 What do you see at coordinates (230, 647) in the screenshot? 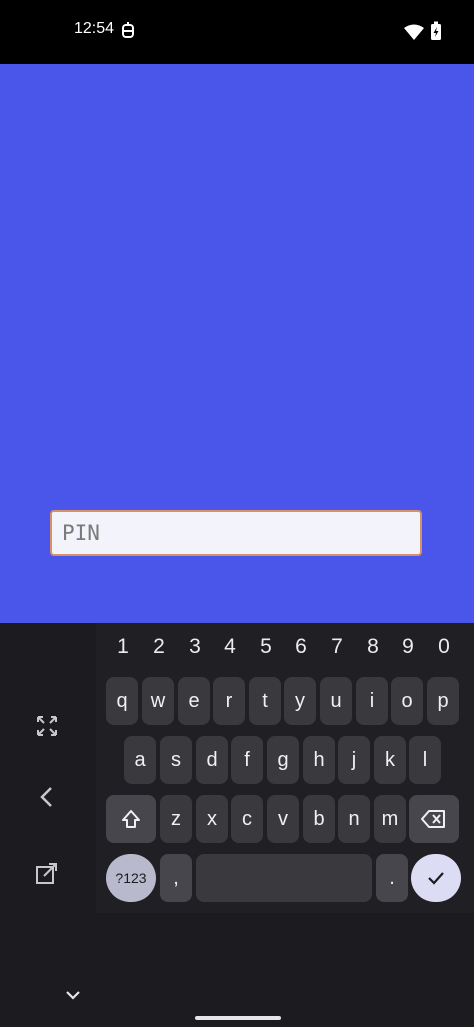
I see `key-4: 4` at bounding box center [230, 647].